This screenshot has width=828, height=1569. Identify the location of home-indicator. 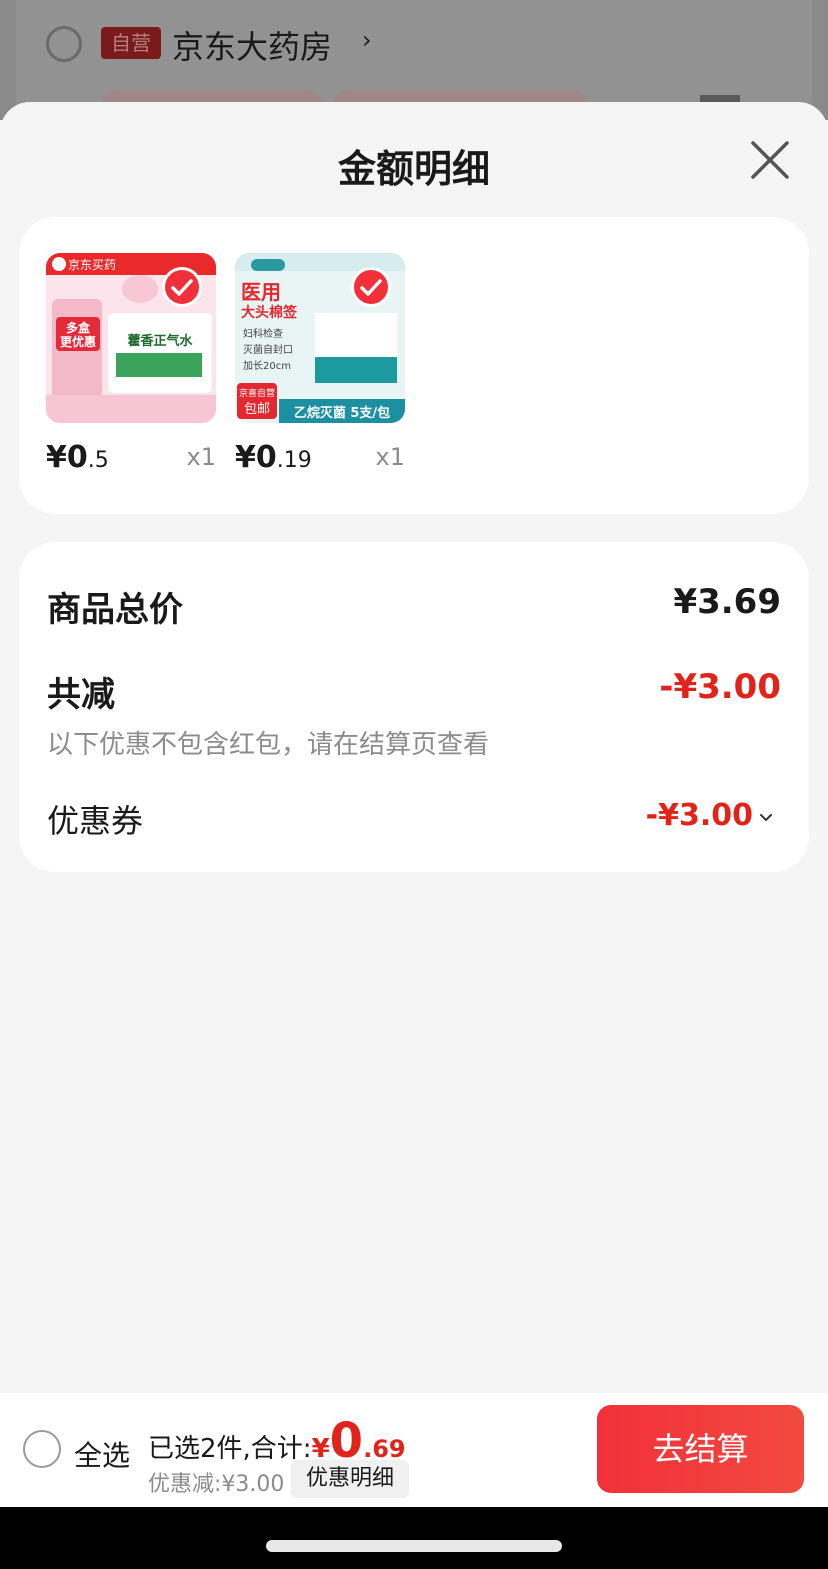
(414, 1546).